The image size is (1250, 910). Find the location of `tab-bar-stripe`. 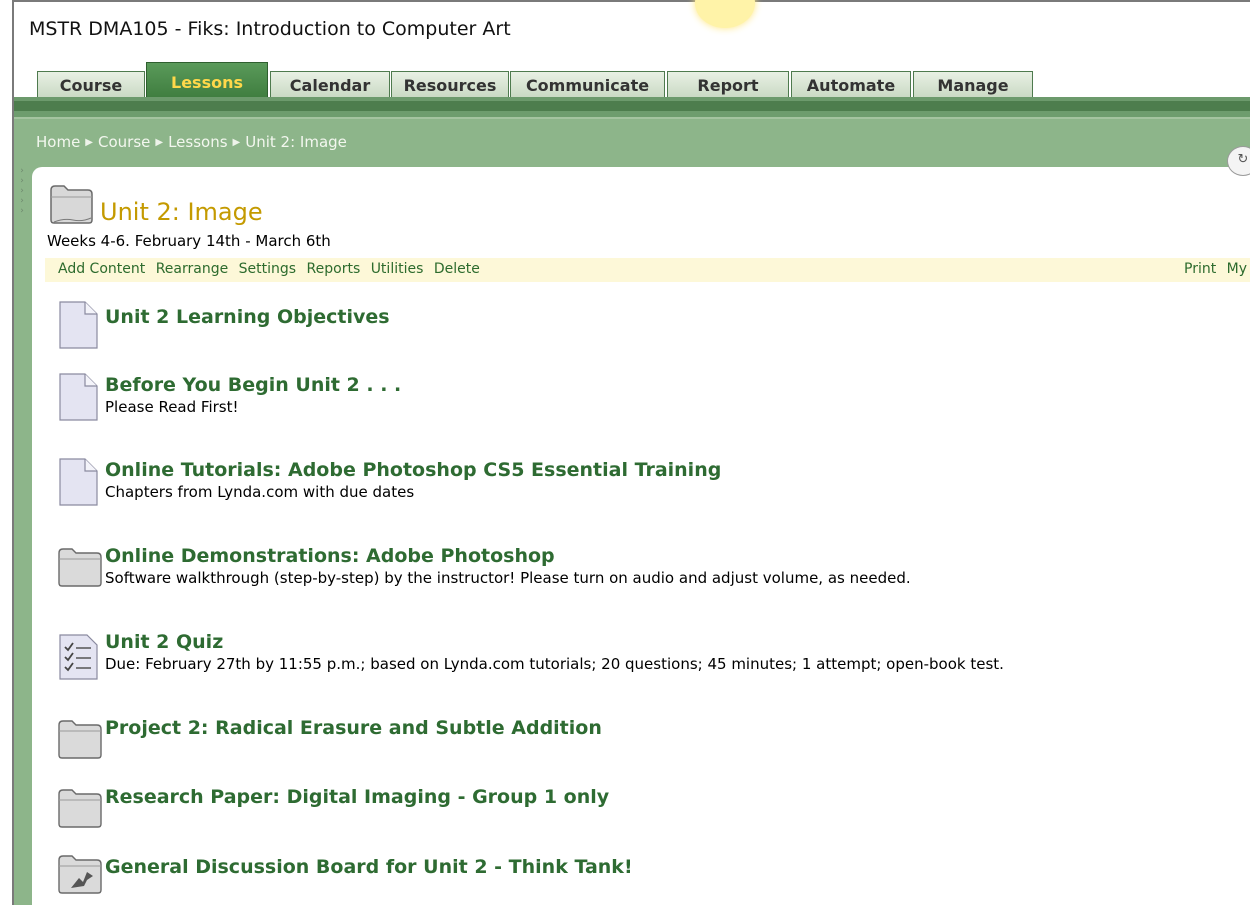

tab-bar-stripe is located at coordinates (632, 106).